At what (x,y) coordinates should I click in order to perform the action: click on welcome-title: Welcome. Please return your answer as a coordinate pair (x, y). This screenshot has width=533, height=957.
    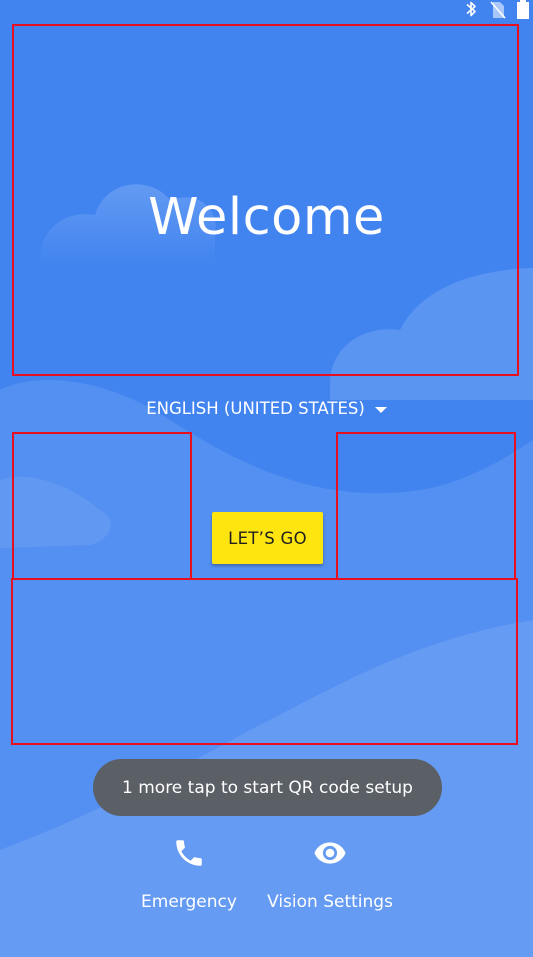
    Looking at the image, I should click on (266, 217).